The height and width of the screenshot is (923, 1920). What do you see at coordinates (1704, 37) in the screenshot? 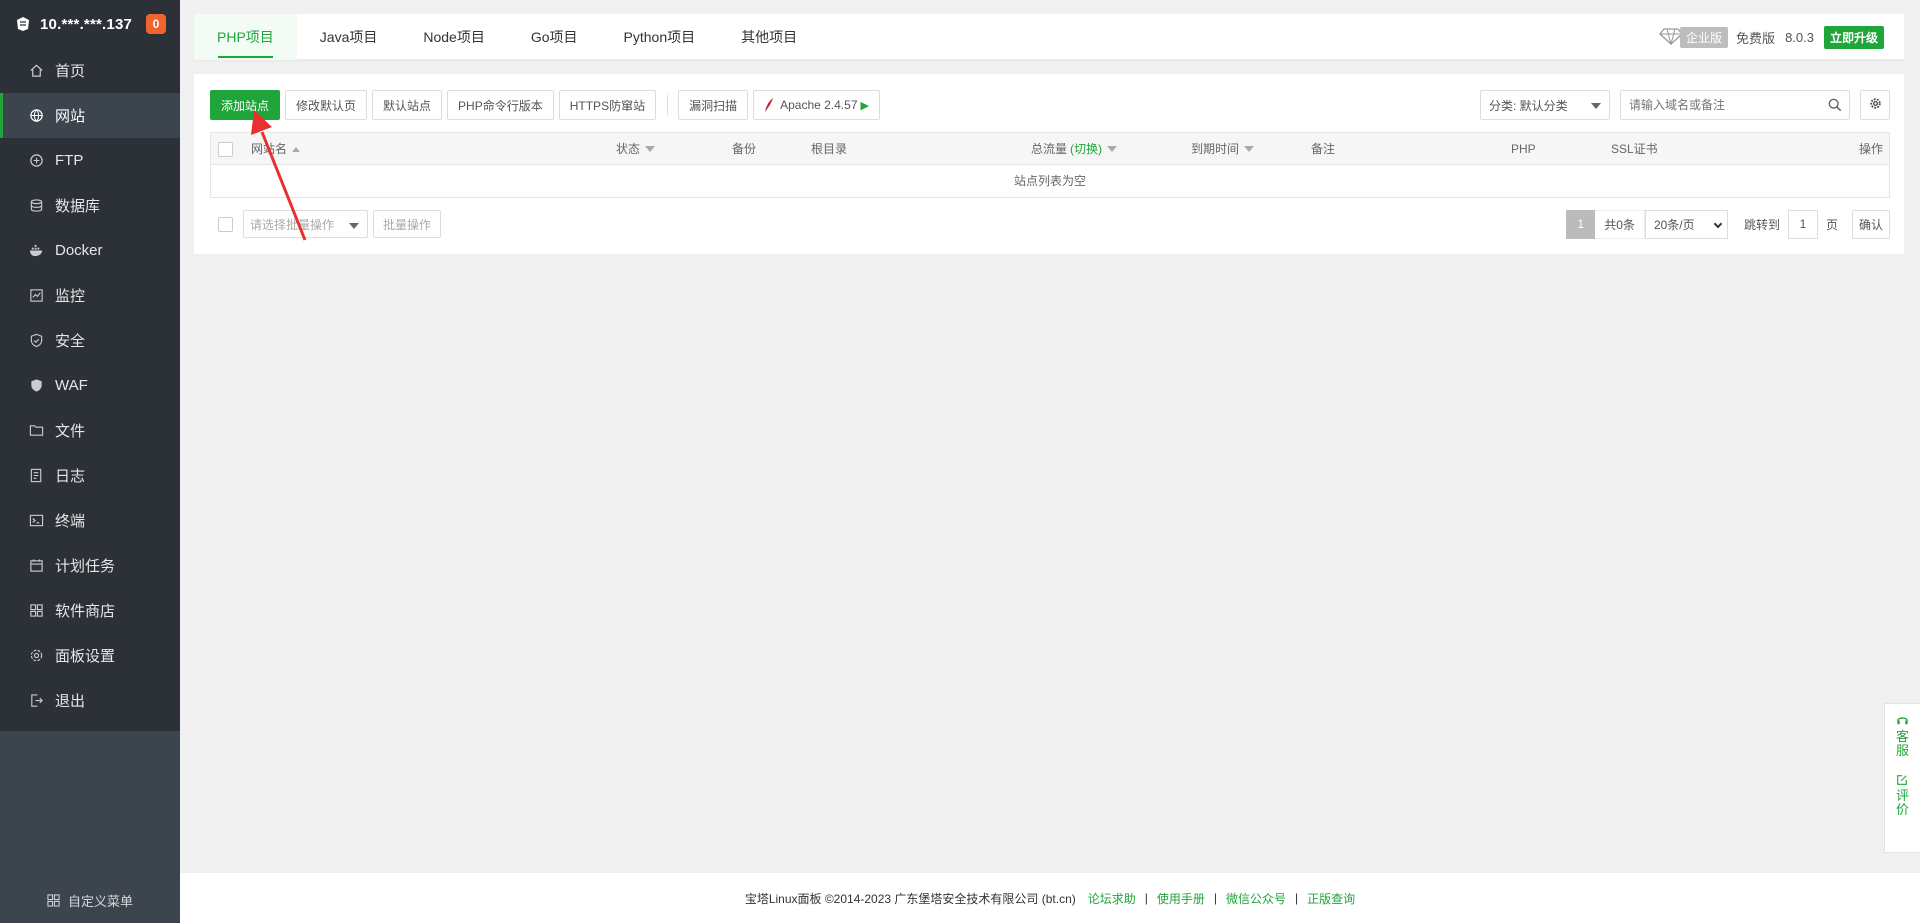
I see `enterprise-label: 企业版` at bounding box center [1704, 37].